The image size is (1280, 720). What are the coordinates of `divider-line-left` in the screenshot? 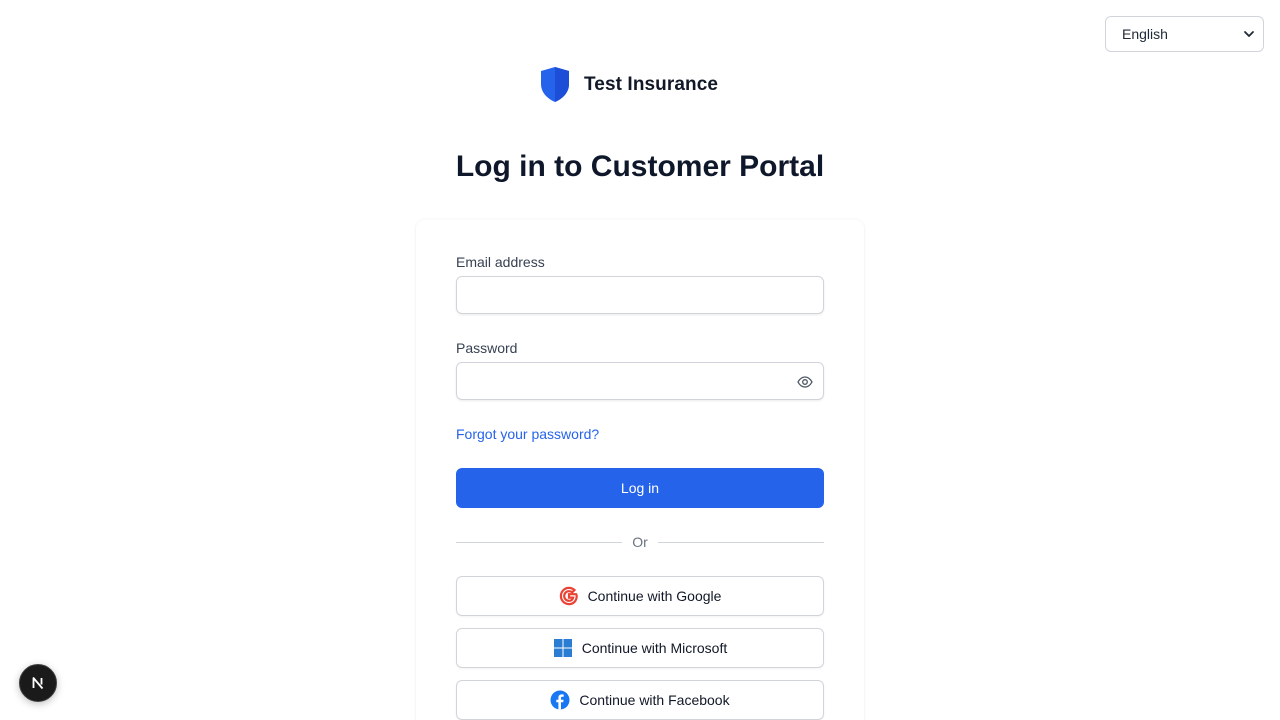 It's located at (539, 542).